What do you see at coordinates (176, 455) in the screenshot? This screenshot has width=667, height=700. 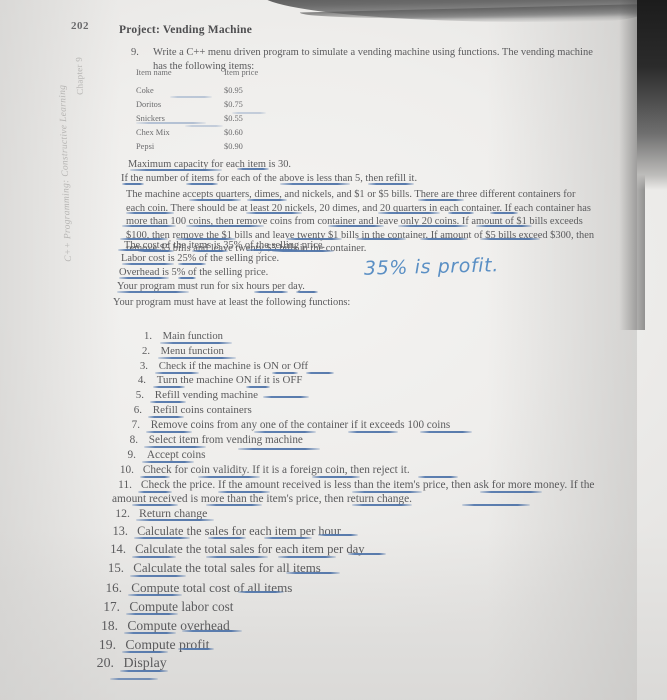 I see `function-label: Accept coins` at bounding box center [176, 455].